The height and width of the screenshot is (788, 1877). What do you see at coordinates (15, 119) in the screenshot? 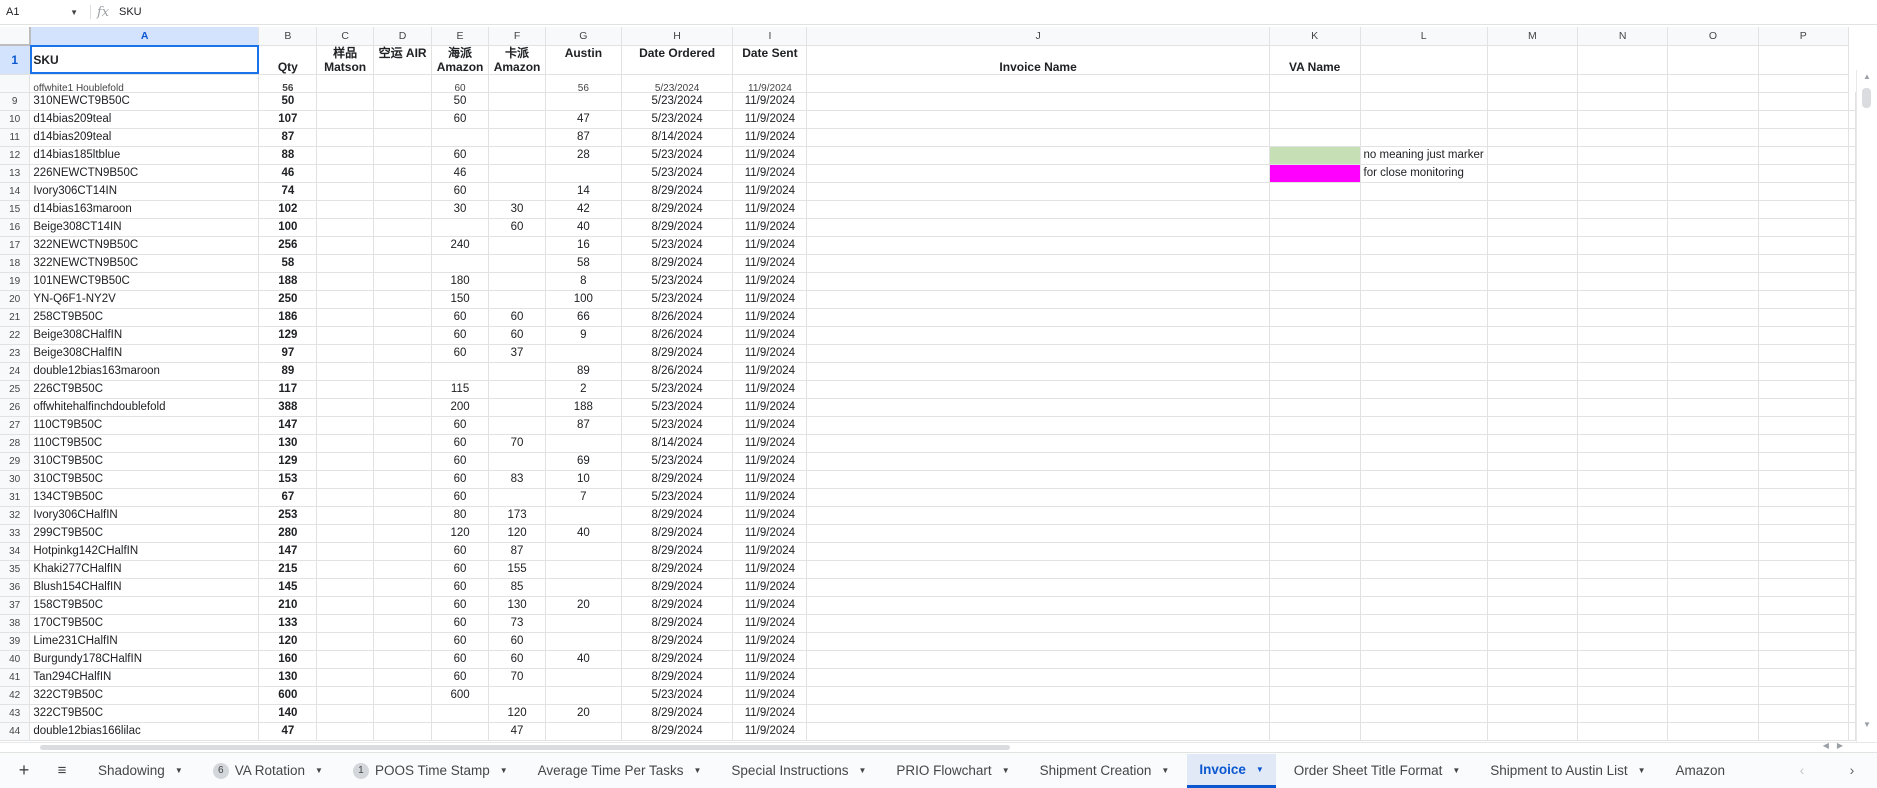
I see `row-header: 10` at bounding box center [15, 119].